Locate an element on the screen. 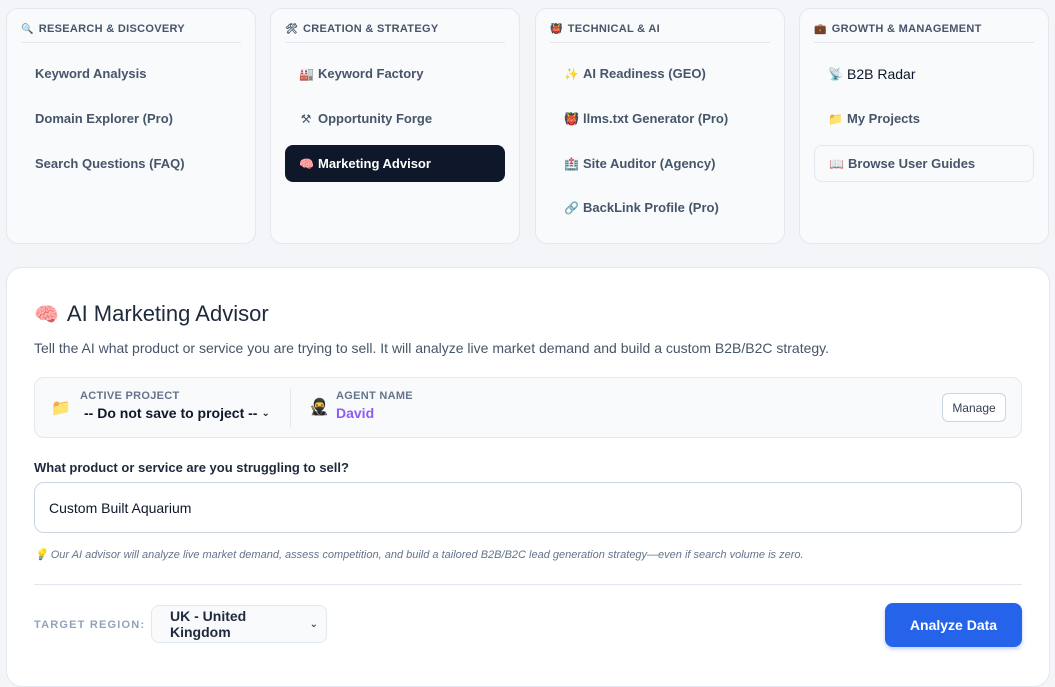 This screenshot has width=1055, height=687. sparkles-icon: ✨ is located at coordinates (571, 73).